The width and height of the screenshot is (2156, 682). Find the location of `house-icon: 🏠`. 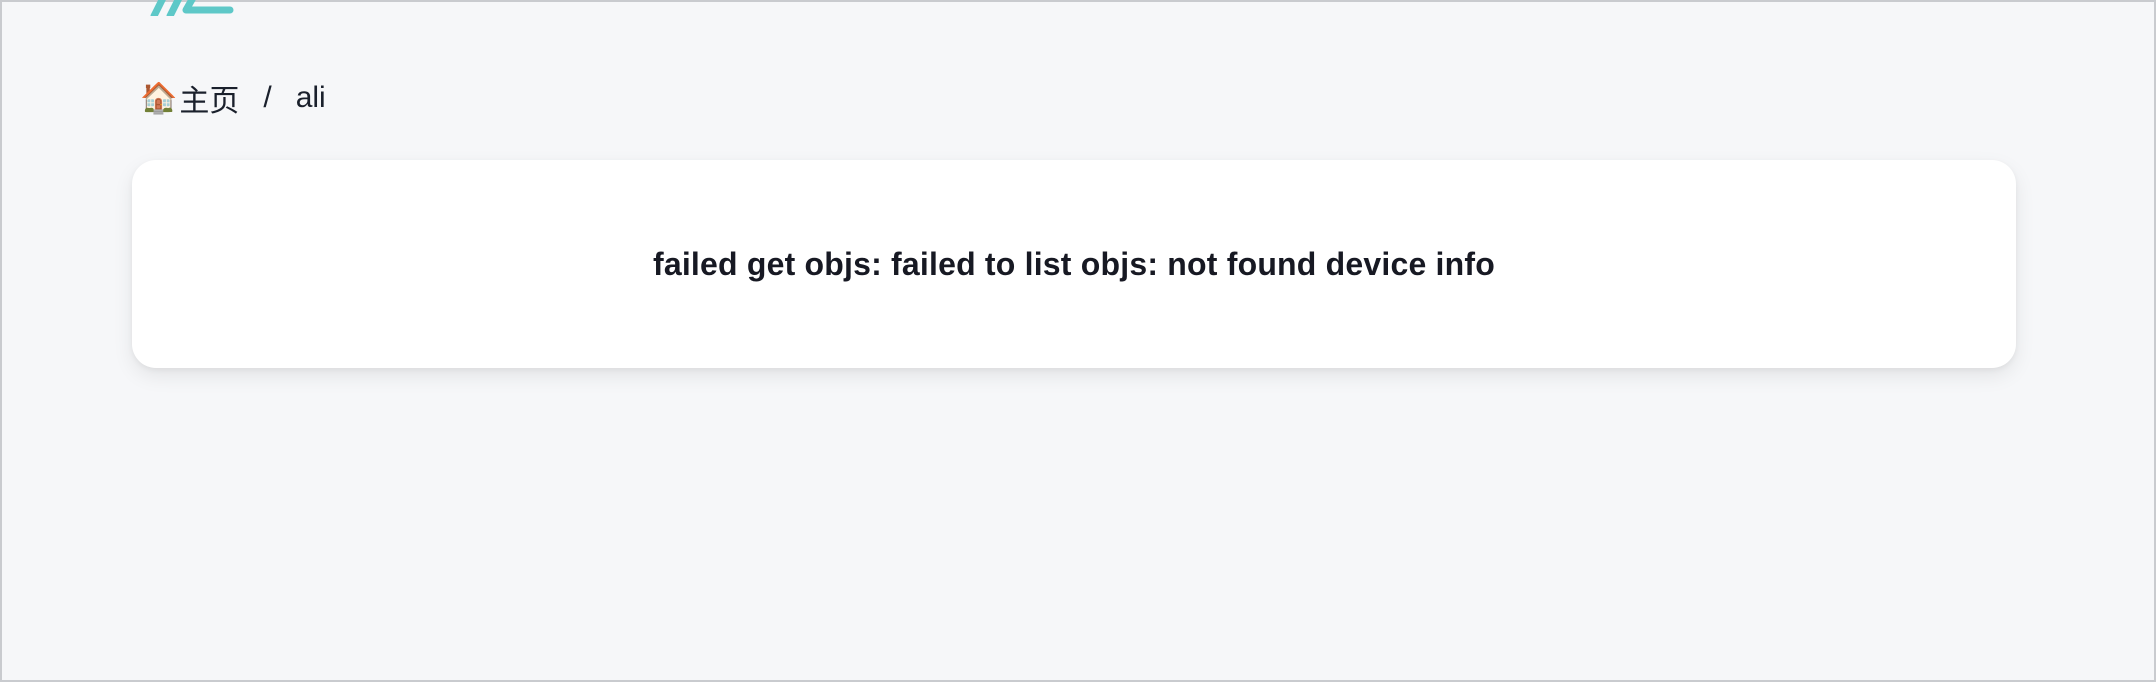

house-icon: 🏠 is located at coordinates (159, 98).